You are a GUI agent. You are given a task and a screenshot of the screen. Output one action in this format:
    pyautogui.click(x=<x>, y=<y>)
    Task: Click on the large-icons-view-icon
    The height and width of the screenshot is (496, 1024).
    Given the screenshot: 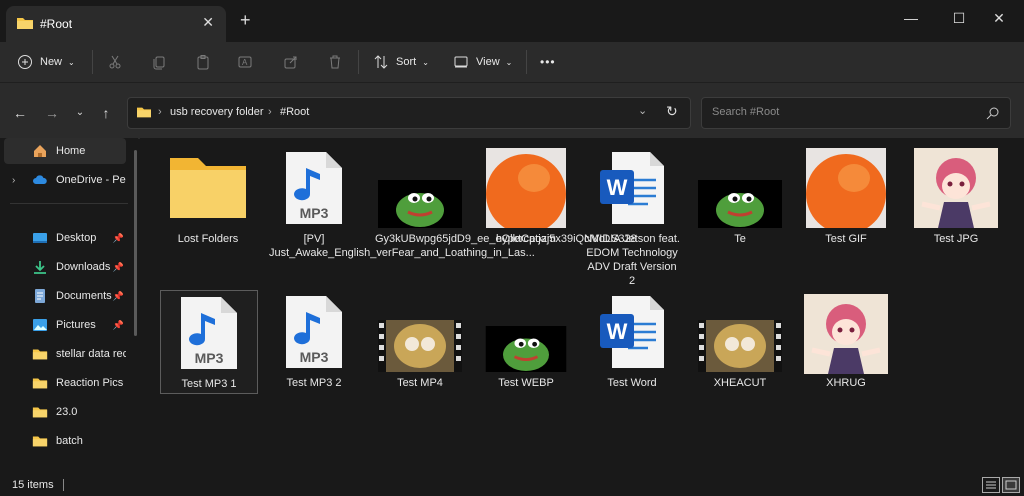 What is the action you would take?
    pyautogui.click(x=1011, y=485)
    